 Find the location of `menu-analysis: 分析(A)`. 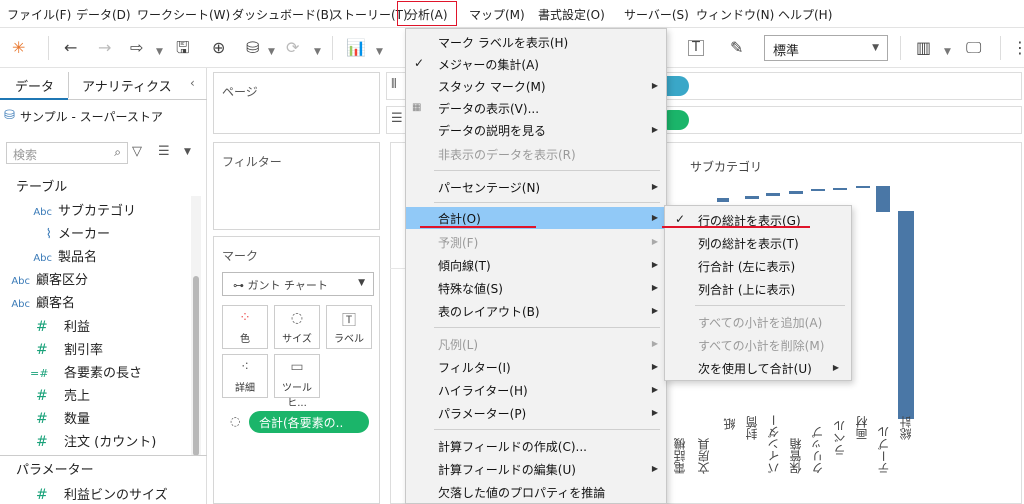

menu-analysis: 分析(A) is located at coordinates (427, 13).